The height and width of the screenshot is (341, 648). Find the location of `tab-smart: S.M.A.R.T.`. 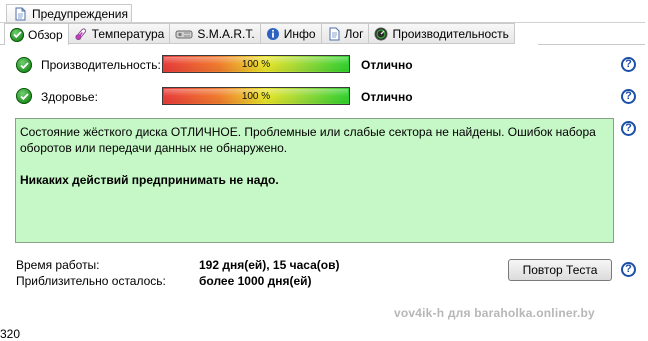

tab-smart: S.M.A.R.T. is located at coordinates (215, 33).